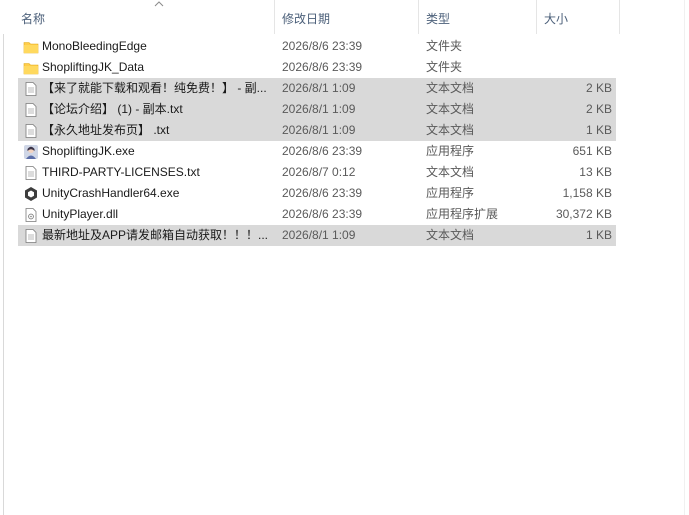  What do you see at coordinates (121, 172) in the screenshot?
I see `file-name: THIRD-PARTY-LICENSES.txt` at bounding box center [121, 172].